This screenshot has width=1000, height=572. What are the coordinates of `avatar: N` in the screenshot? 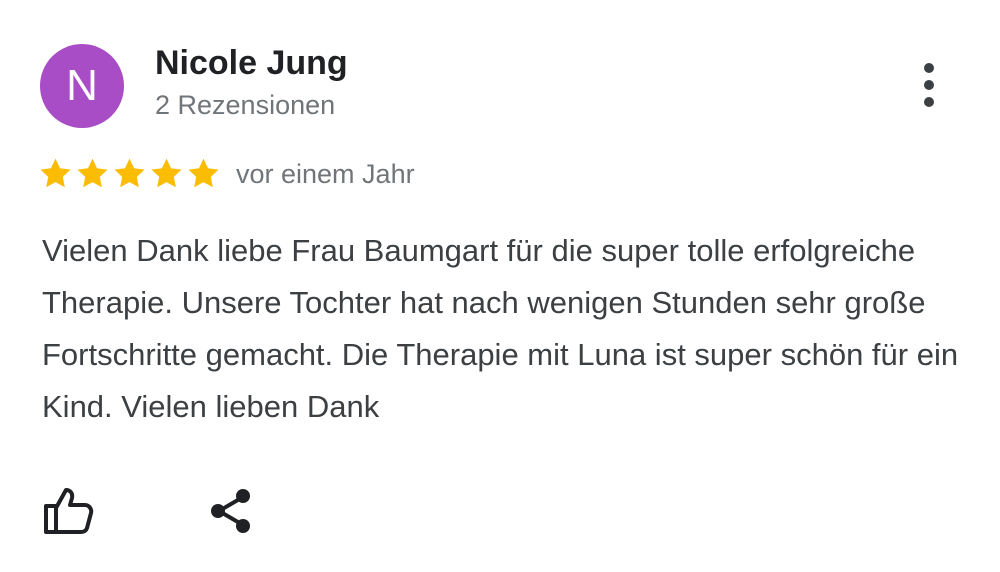 It's located at (82, 86).